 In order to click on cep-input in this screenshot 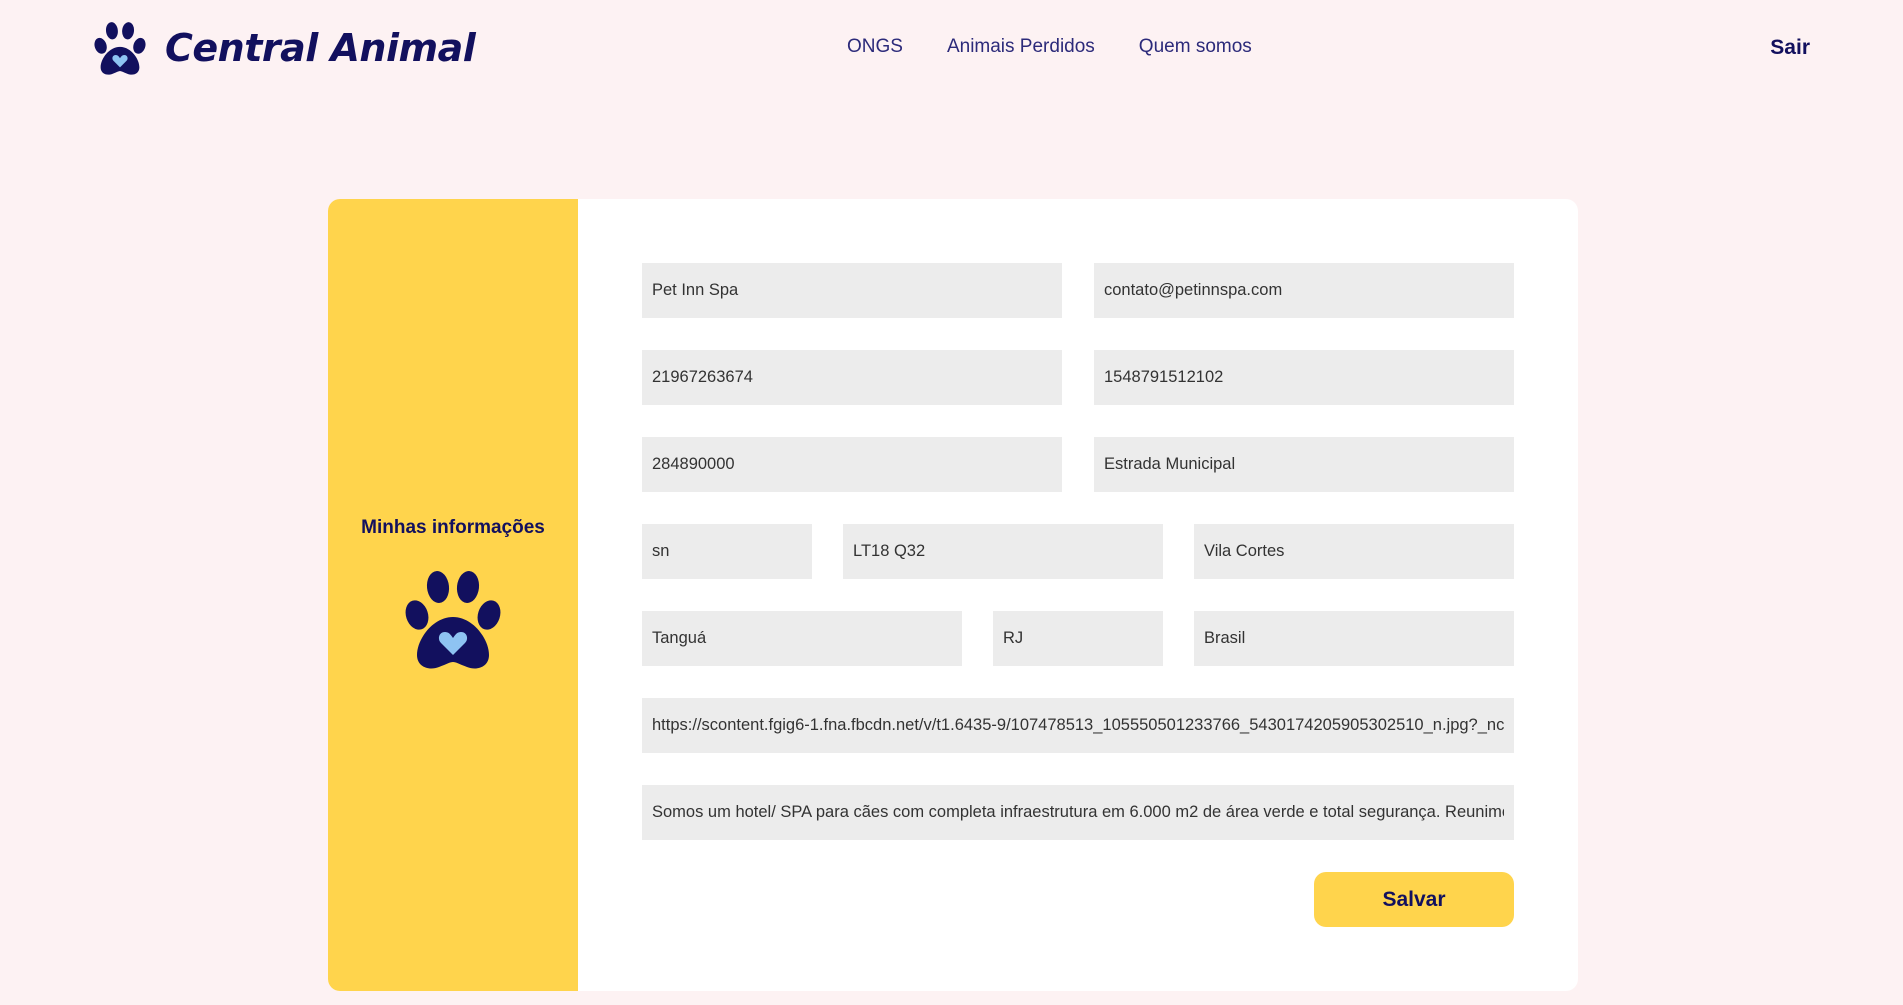, I will do `click(852, 464)`.